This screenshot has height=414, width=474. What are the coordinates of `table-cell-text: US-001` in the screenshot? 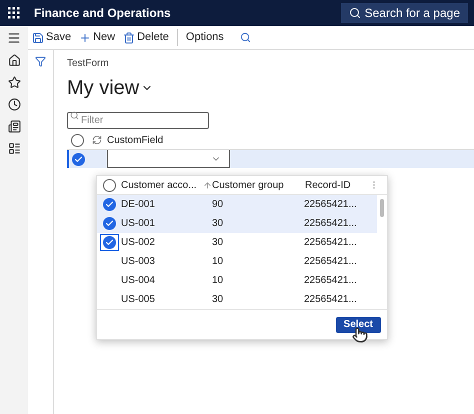 It's located at (138, 224).